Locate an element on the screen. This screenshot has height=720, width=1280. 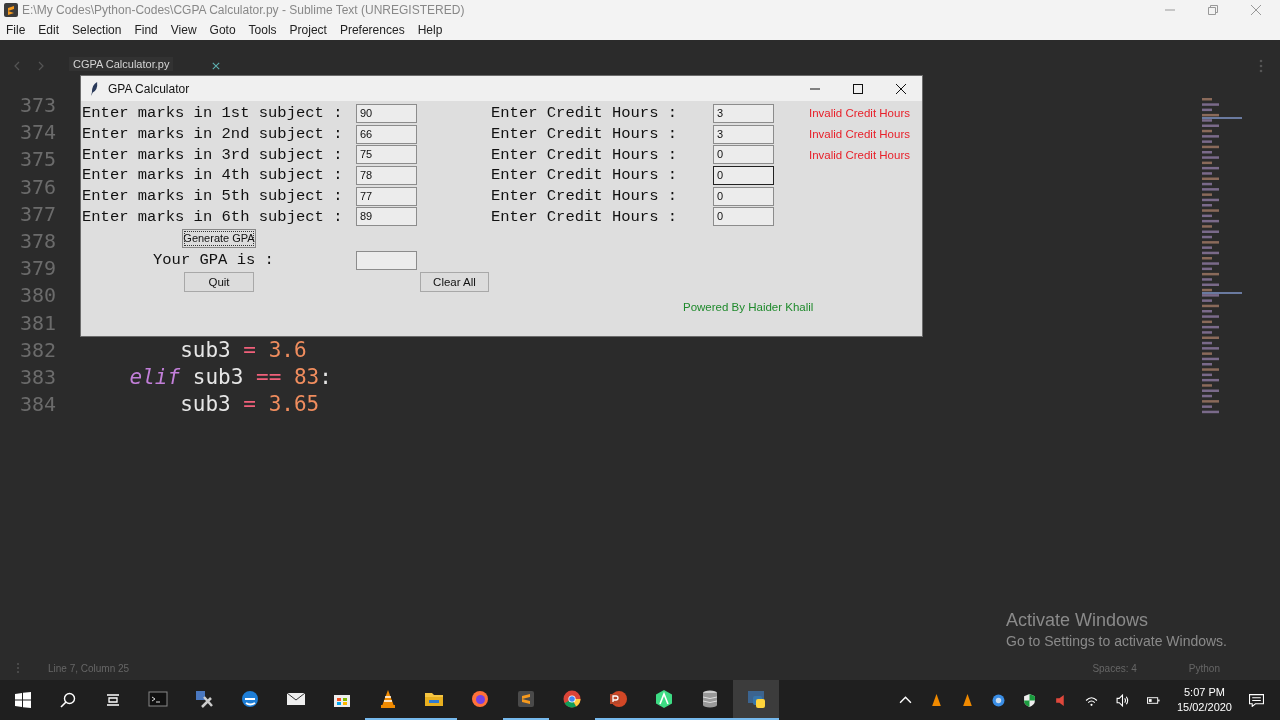
speaker-icon is located at coordinates (1060, 700).